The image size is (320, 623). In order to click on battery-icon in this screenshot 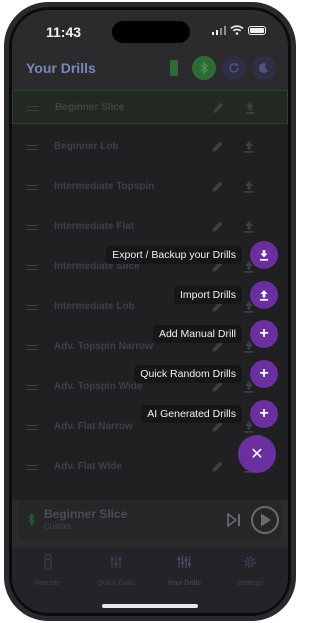, I will do `click(257, 30)`.